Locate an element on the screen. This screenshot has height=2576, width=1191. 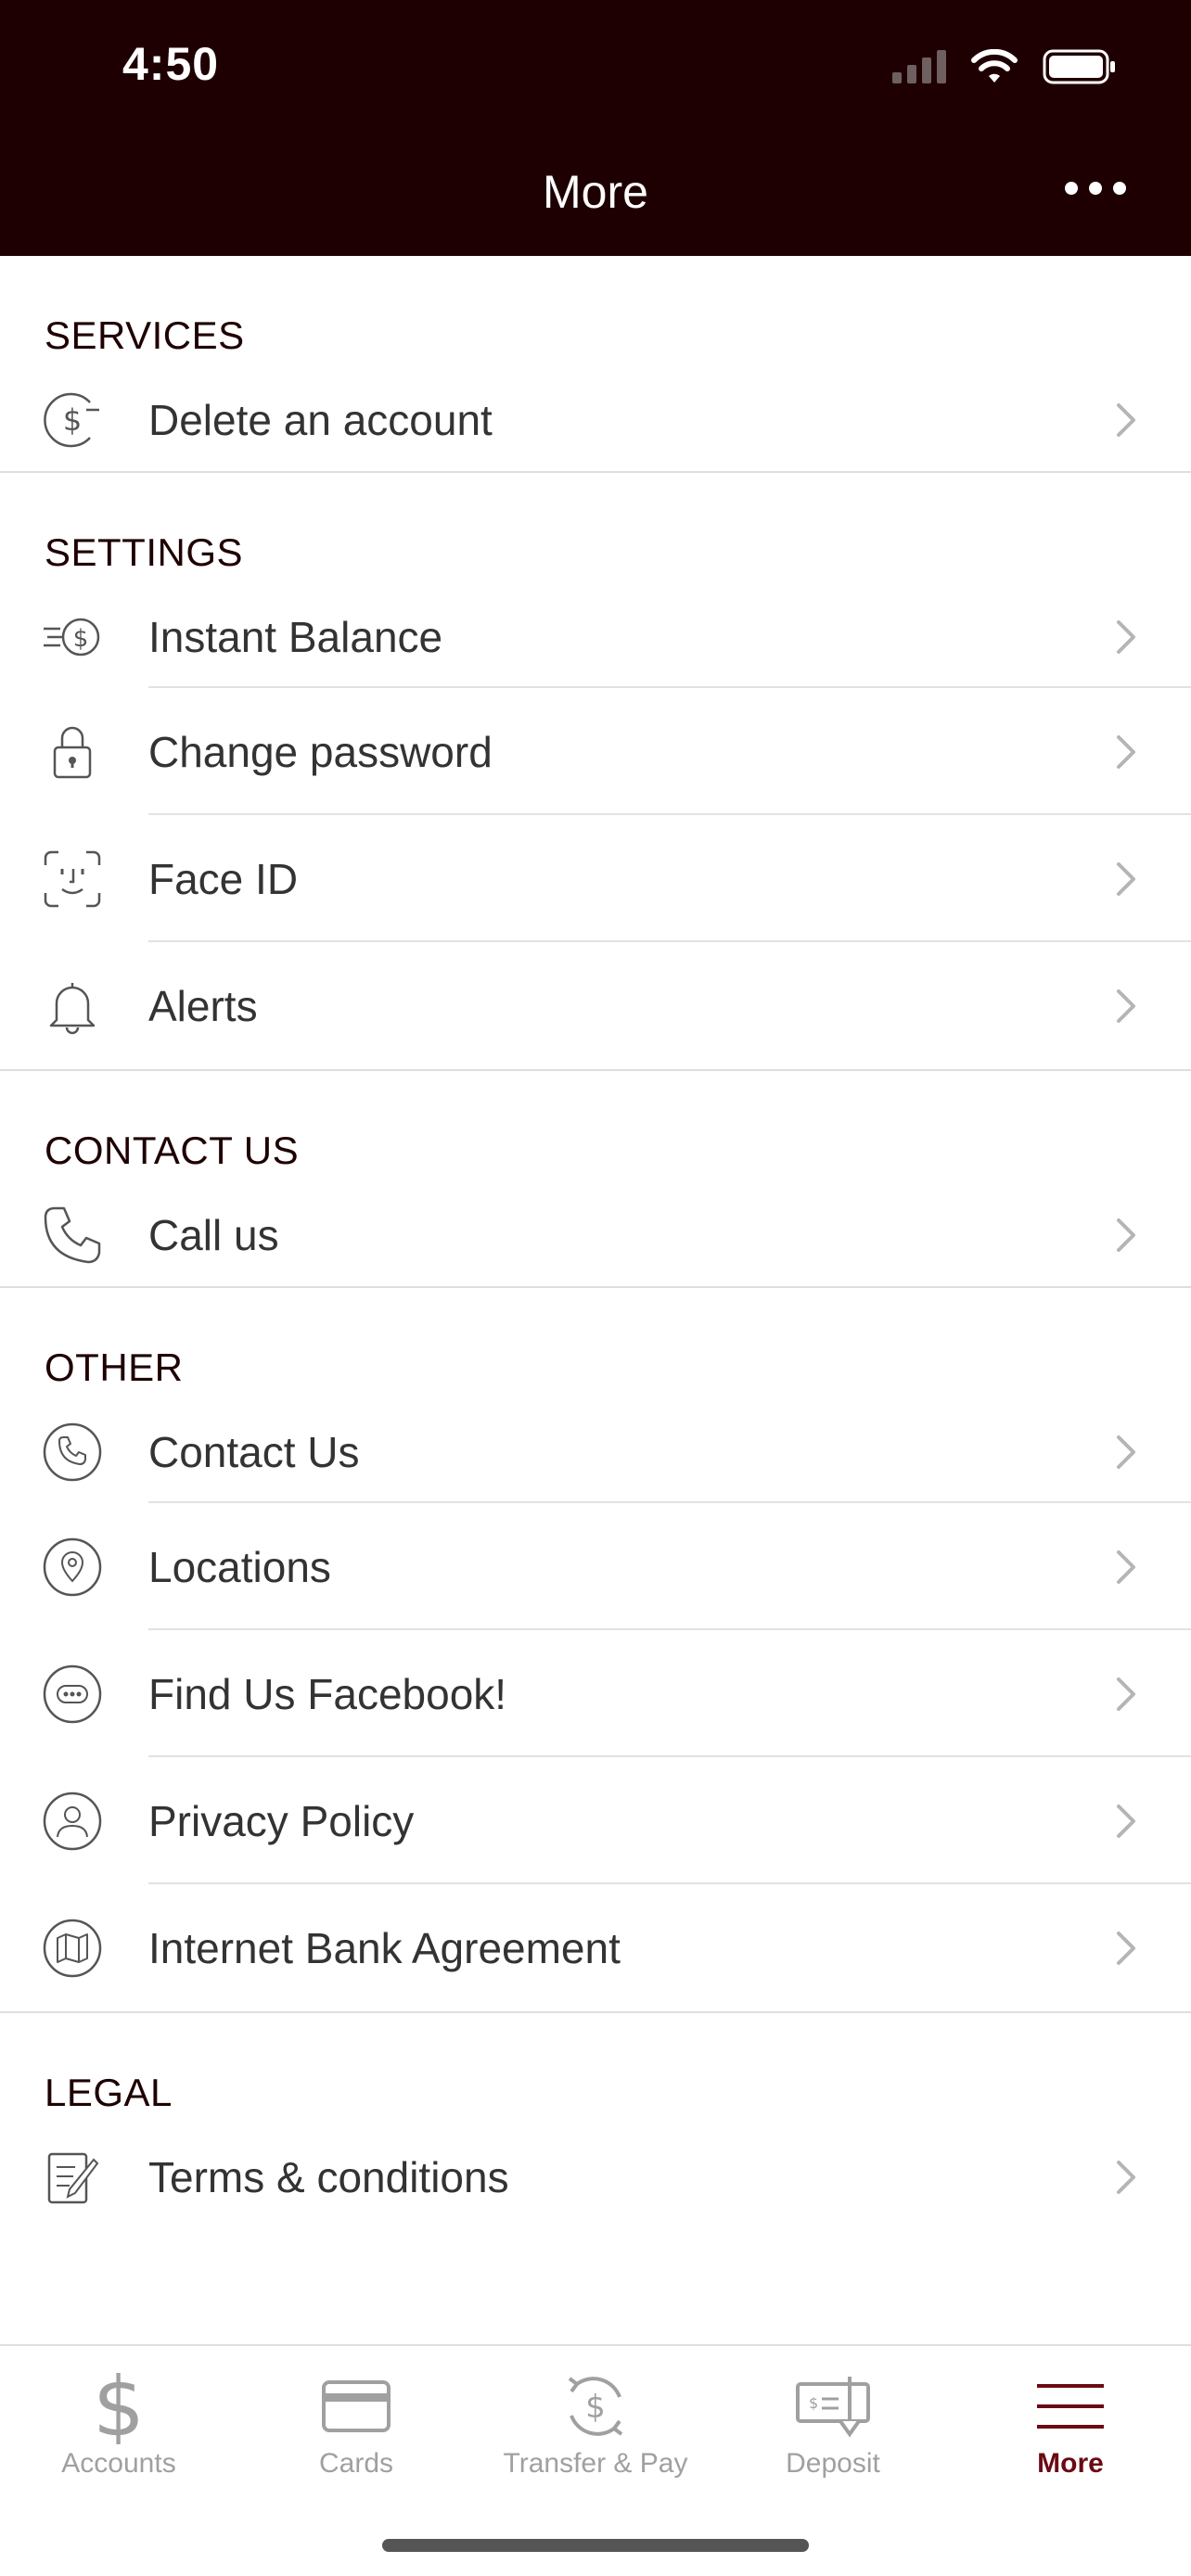
dollar-circle-icon: $ is located at coordinates (72, 420).